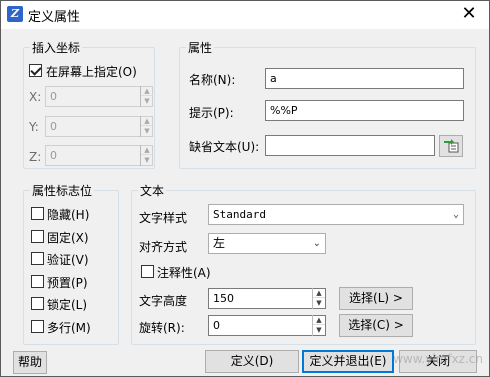 Image resolution: width=490 pixels, height=377 pixels. Describe the element at coordinates (212, 80) in the screenshot. I see `name-label: 名称(N):` at that location.